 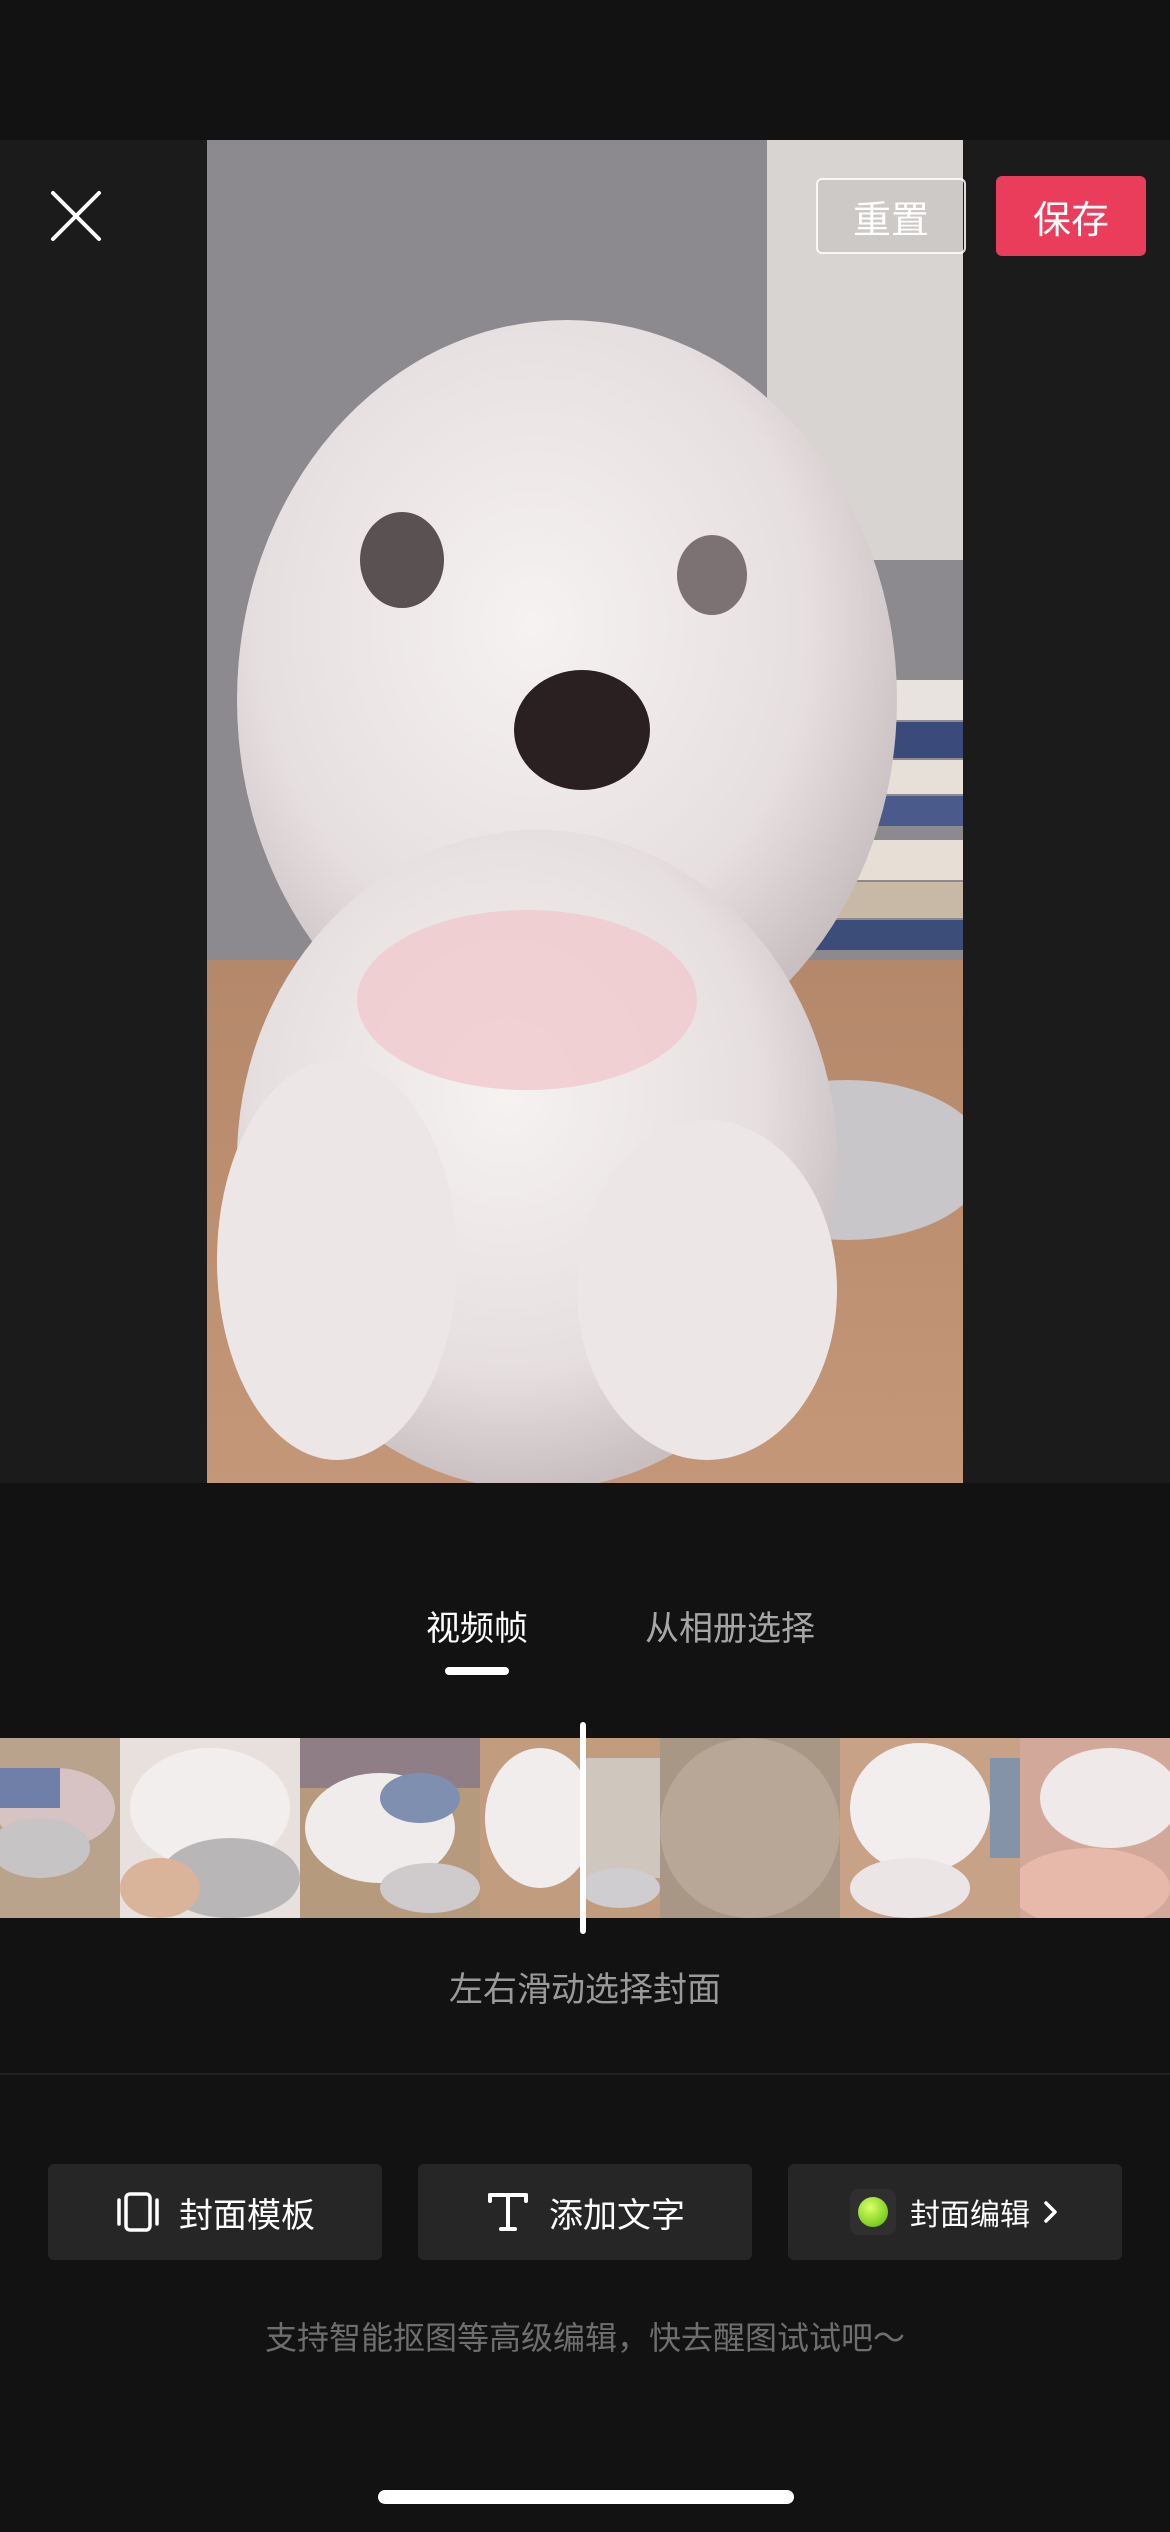 I want to click on app-badge-icon, so click(x=873, y=2212).